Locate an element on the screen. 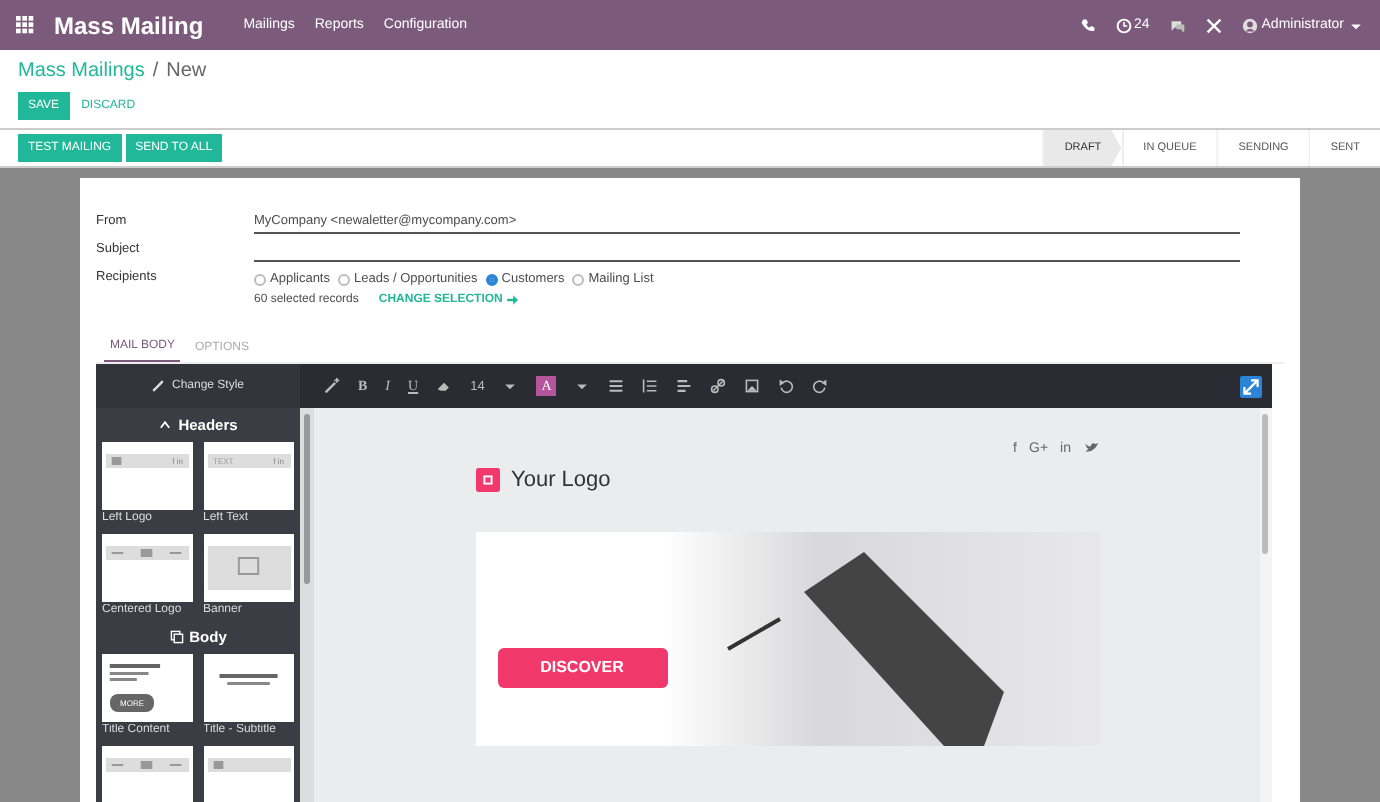  chat-icon is located at coordinates (1177, 25).